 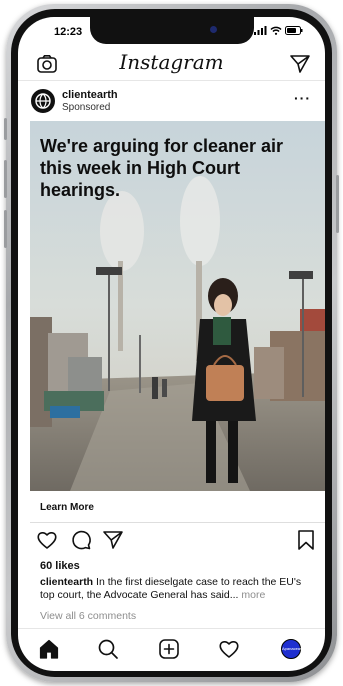 What do you see at coordinates (177, 507) in the screenshot?
I see `learn-more-button: Learn More` at bounding box center [177, 507].